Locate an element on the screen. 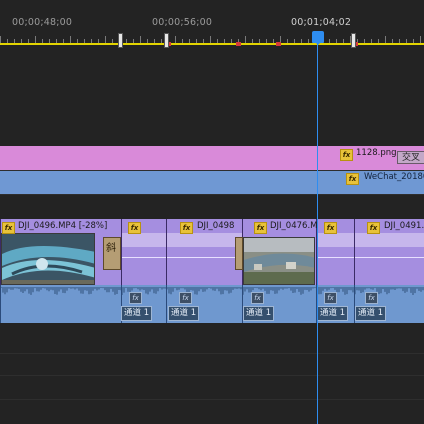 The height and width of the screenshot is (424, 424). playhead-line is located at coordinates (317, 233).